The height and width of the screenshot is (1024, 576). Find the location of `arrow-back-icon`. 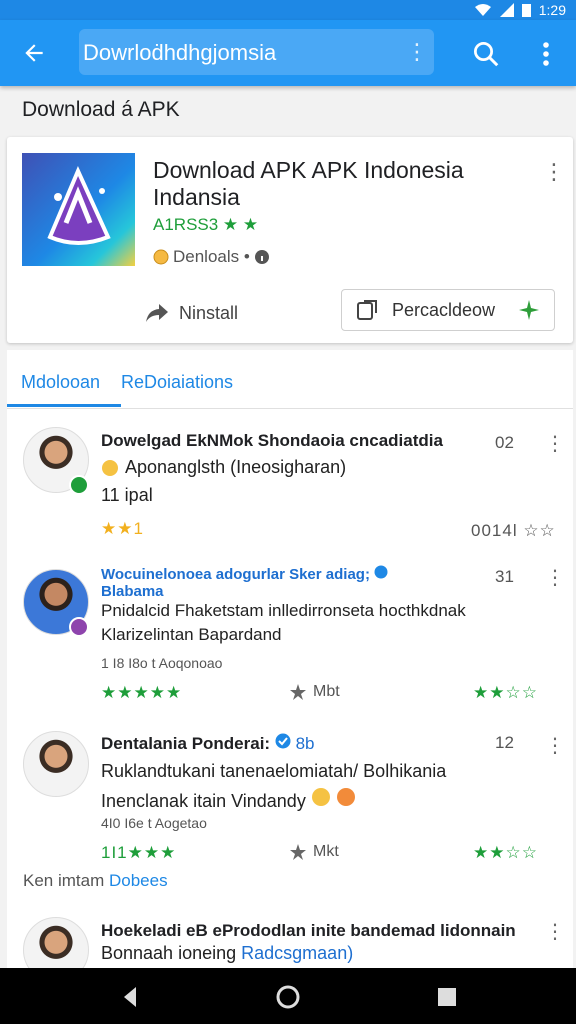

arrow-back-icon is located at coordinates (34, 53).